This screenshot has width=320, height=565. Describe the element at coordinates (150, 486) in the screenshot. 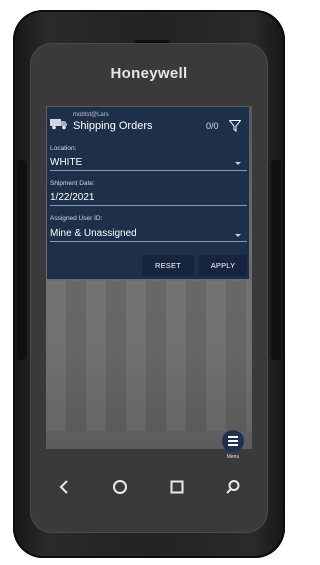

I see `system-nav-bar` at that location.